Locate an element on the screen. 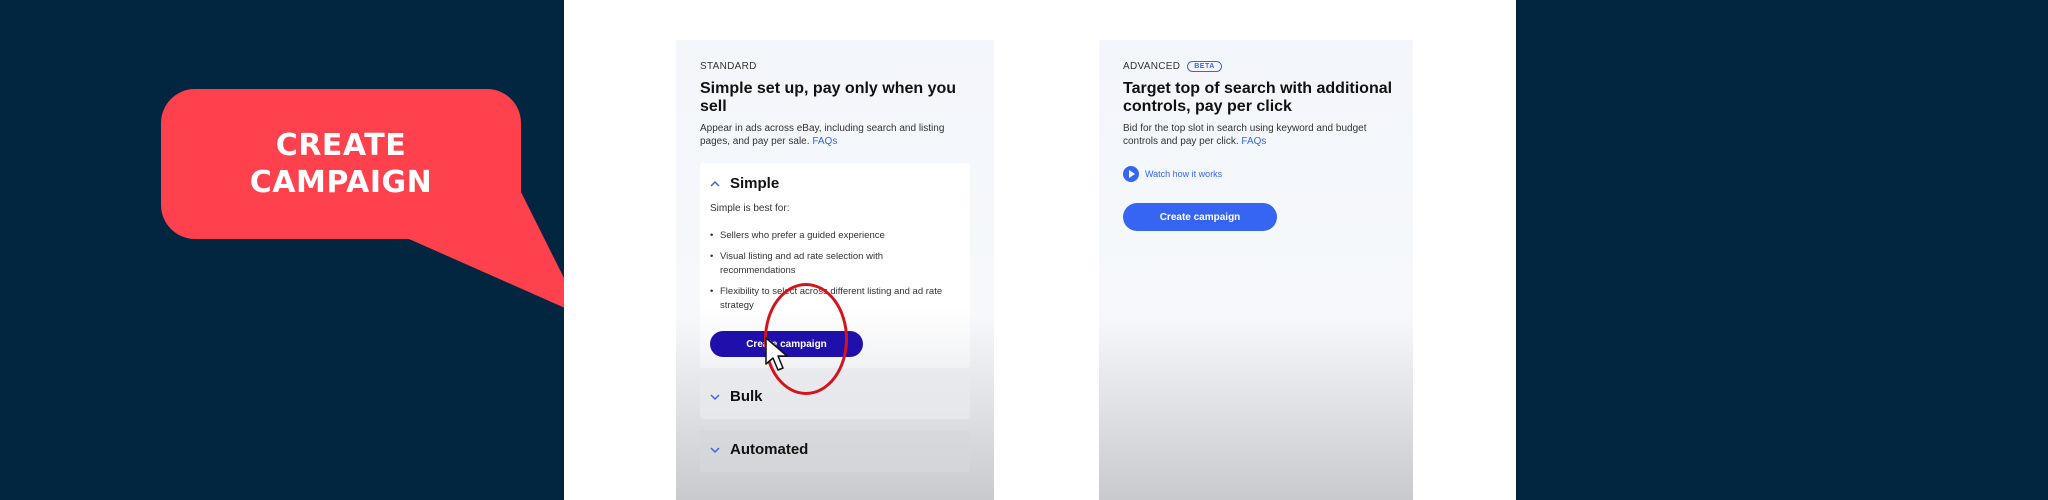 This screenshot has width=2048, height=500. accordion-bulk-label: Bulk is located at coordinates (746, 396).